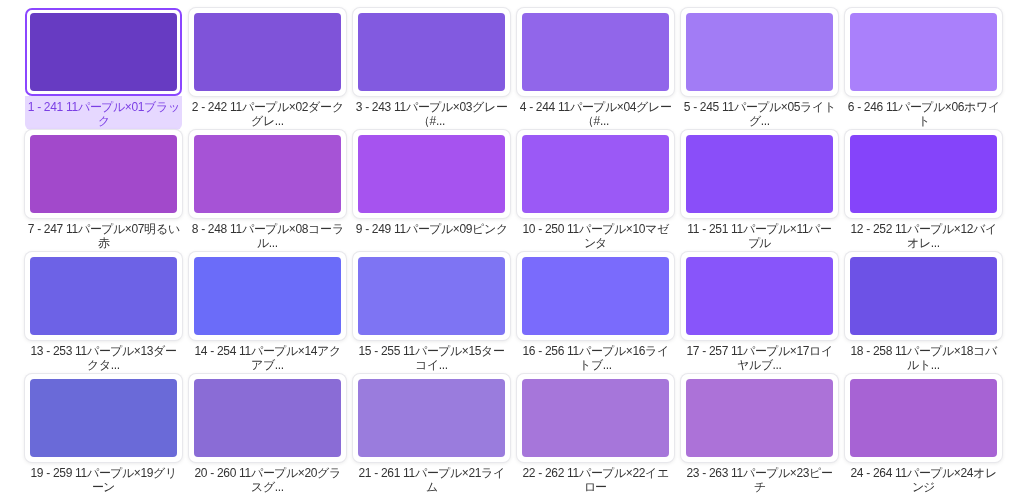 This screenshot has width=1024, height=504. Describe the element at coordinates (759, 236) in the screenshot. I see `swatch-label: 11 - 251 11パープル×11パープル` at that location.